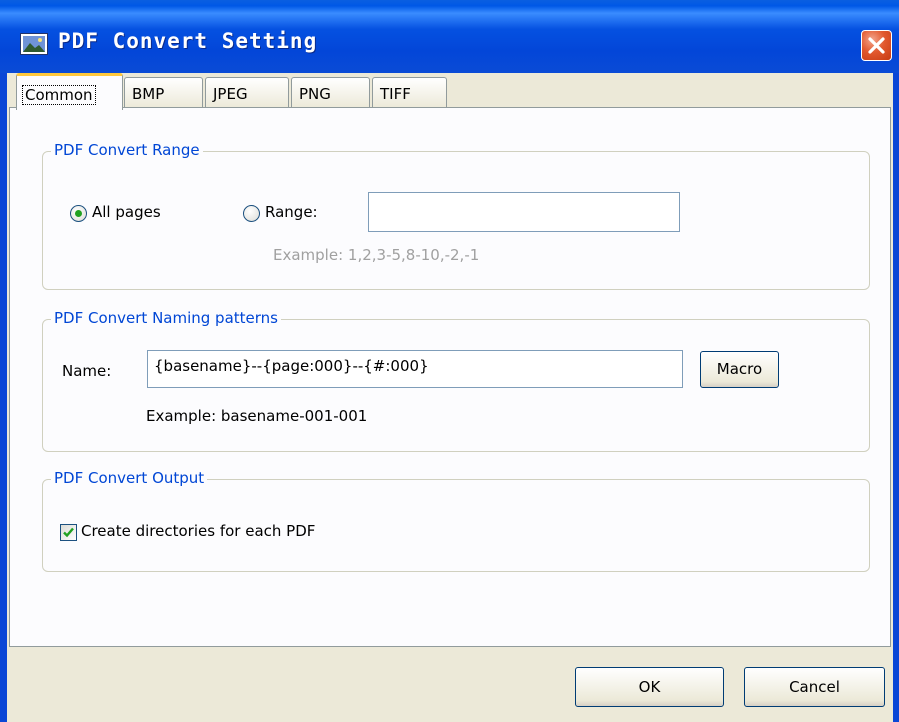 This screenshot has width=899, height=722. What do you see at coordinates (649, 687) in the screenshot?
I see `ok-button: OK` at bounding box center [649, 687].